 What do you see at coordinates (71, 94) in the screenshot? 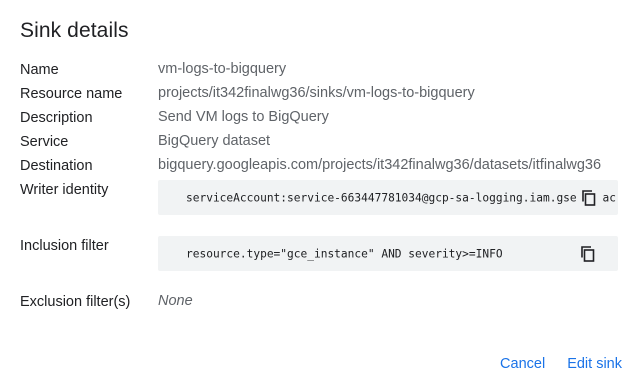
I see `resource-name-label: Resource name` at bounding box center [71, 94].